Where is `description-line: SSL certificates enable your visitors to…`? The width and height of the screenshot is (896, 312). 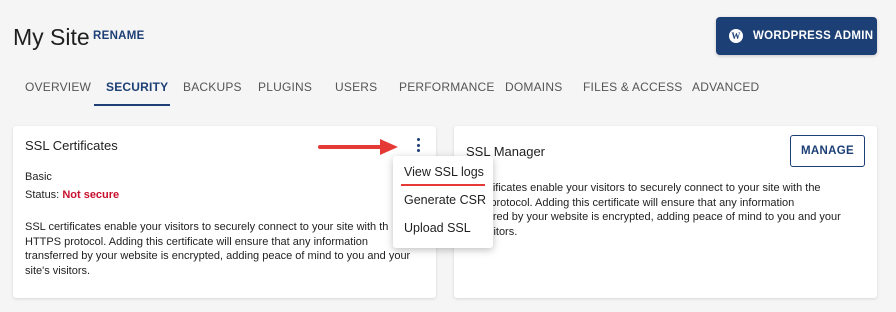
description-line: SSL certificates enable your visitors to… is located at coordinates (207, 227).